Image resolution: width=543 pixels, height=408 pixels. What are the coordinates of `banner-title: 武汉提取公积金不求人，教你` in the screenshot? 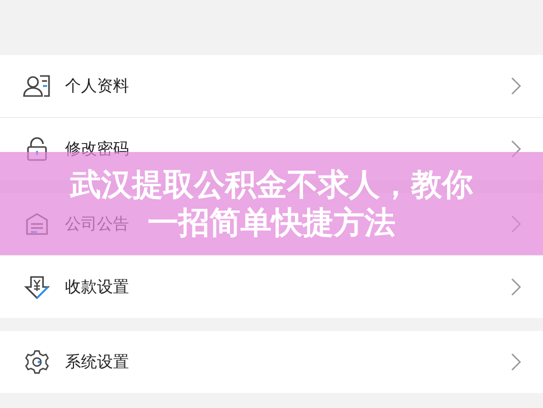 It's located at (271, 185).